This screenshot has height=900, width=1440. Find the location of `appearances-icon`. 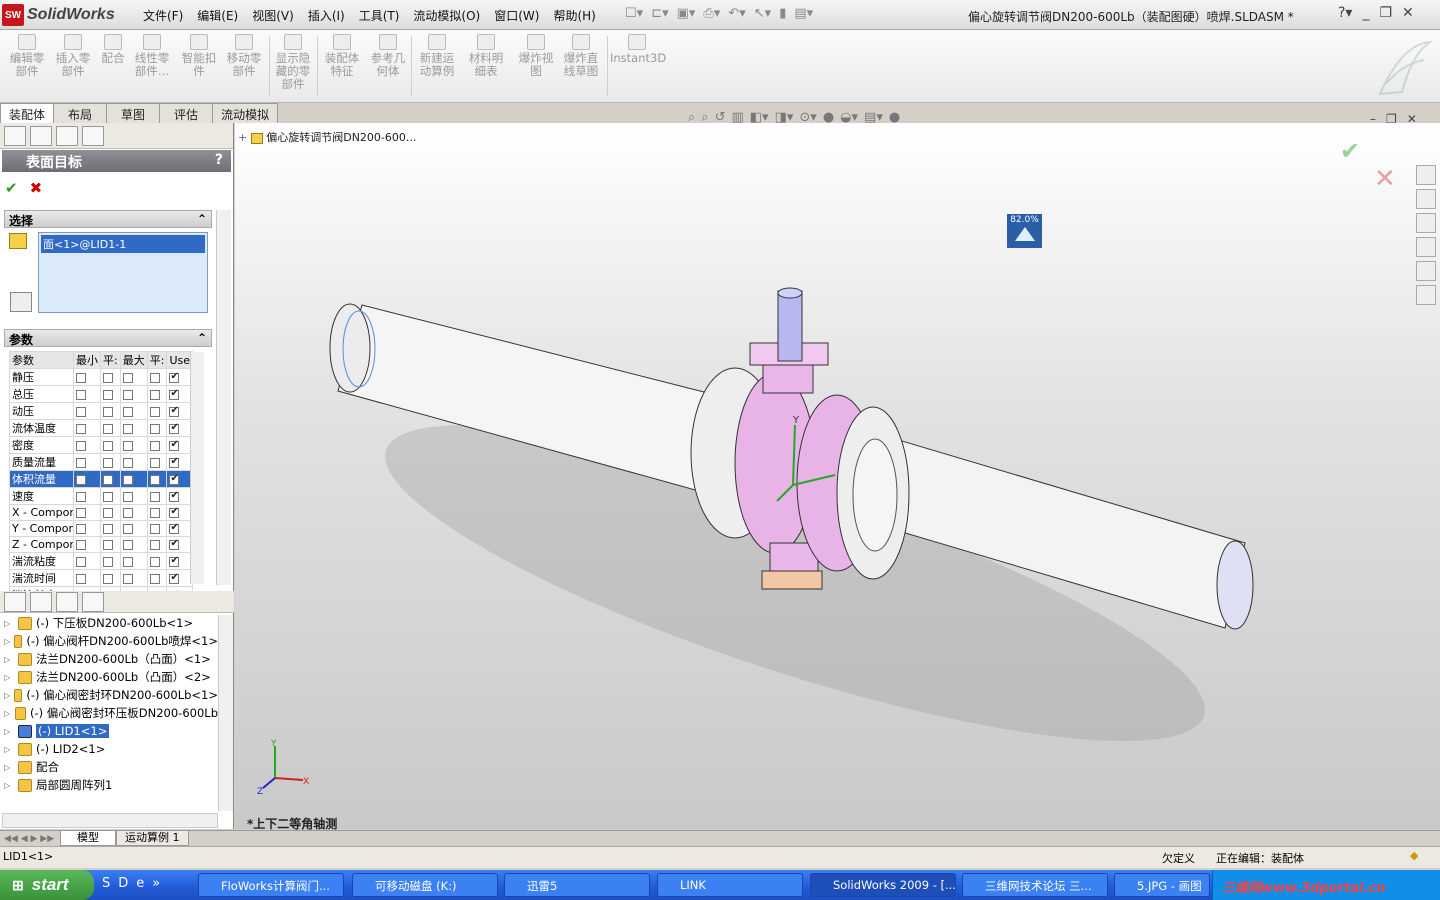

appearances-icon is located at coordinates (1426, 271).